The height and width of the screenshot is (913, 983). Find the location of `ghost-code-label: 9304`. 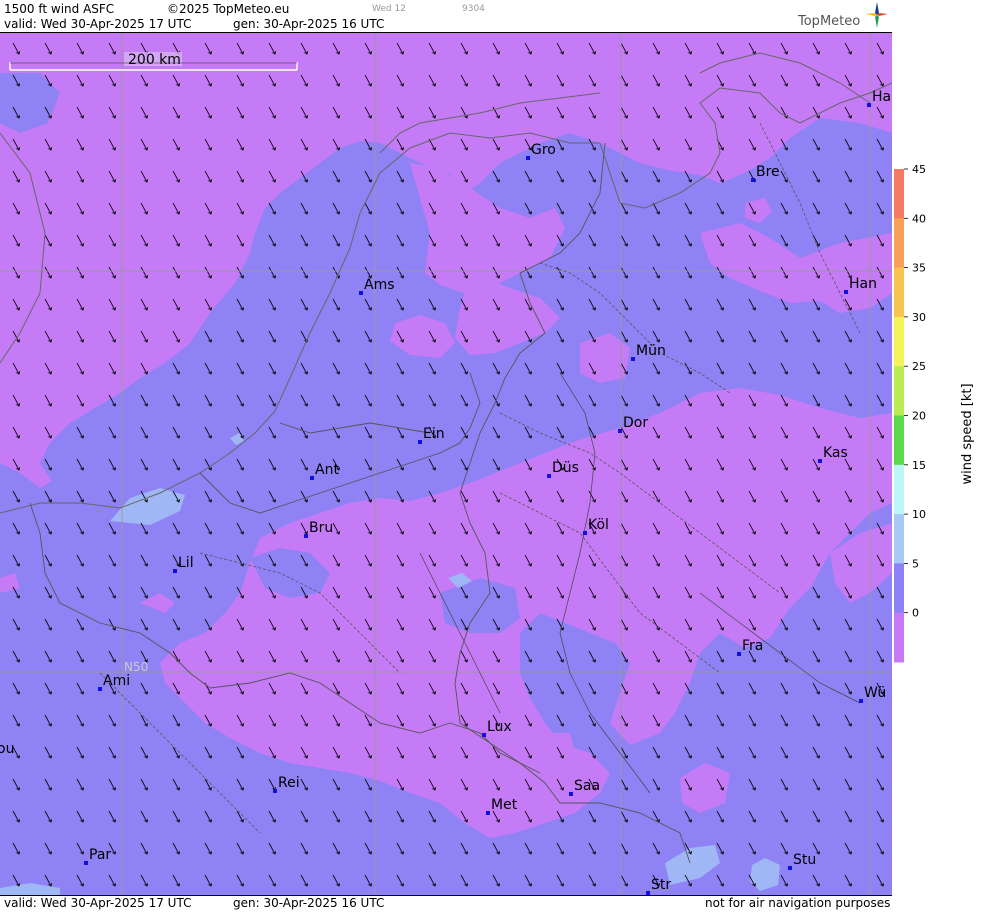

ghost-code-label: 9304 is located at coordinates (473, 9).